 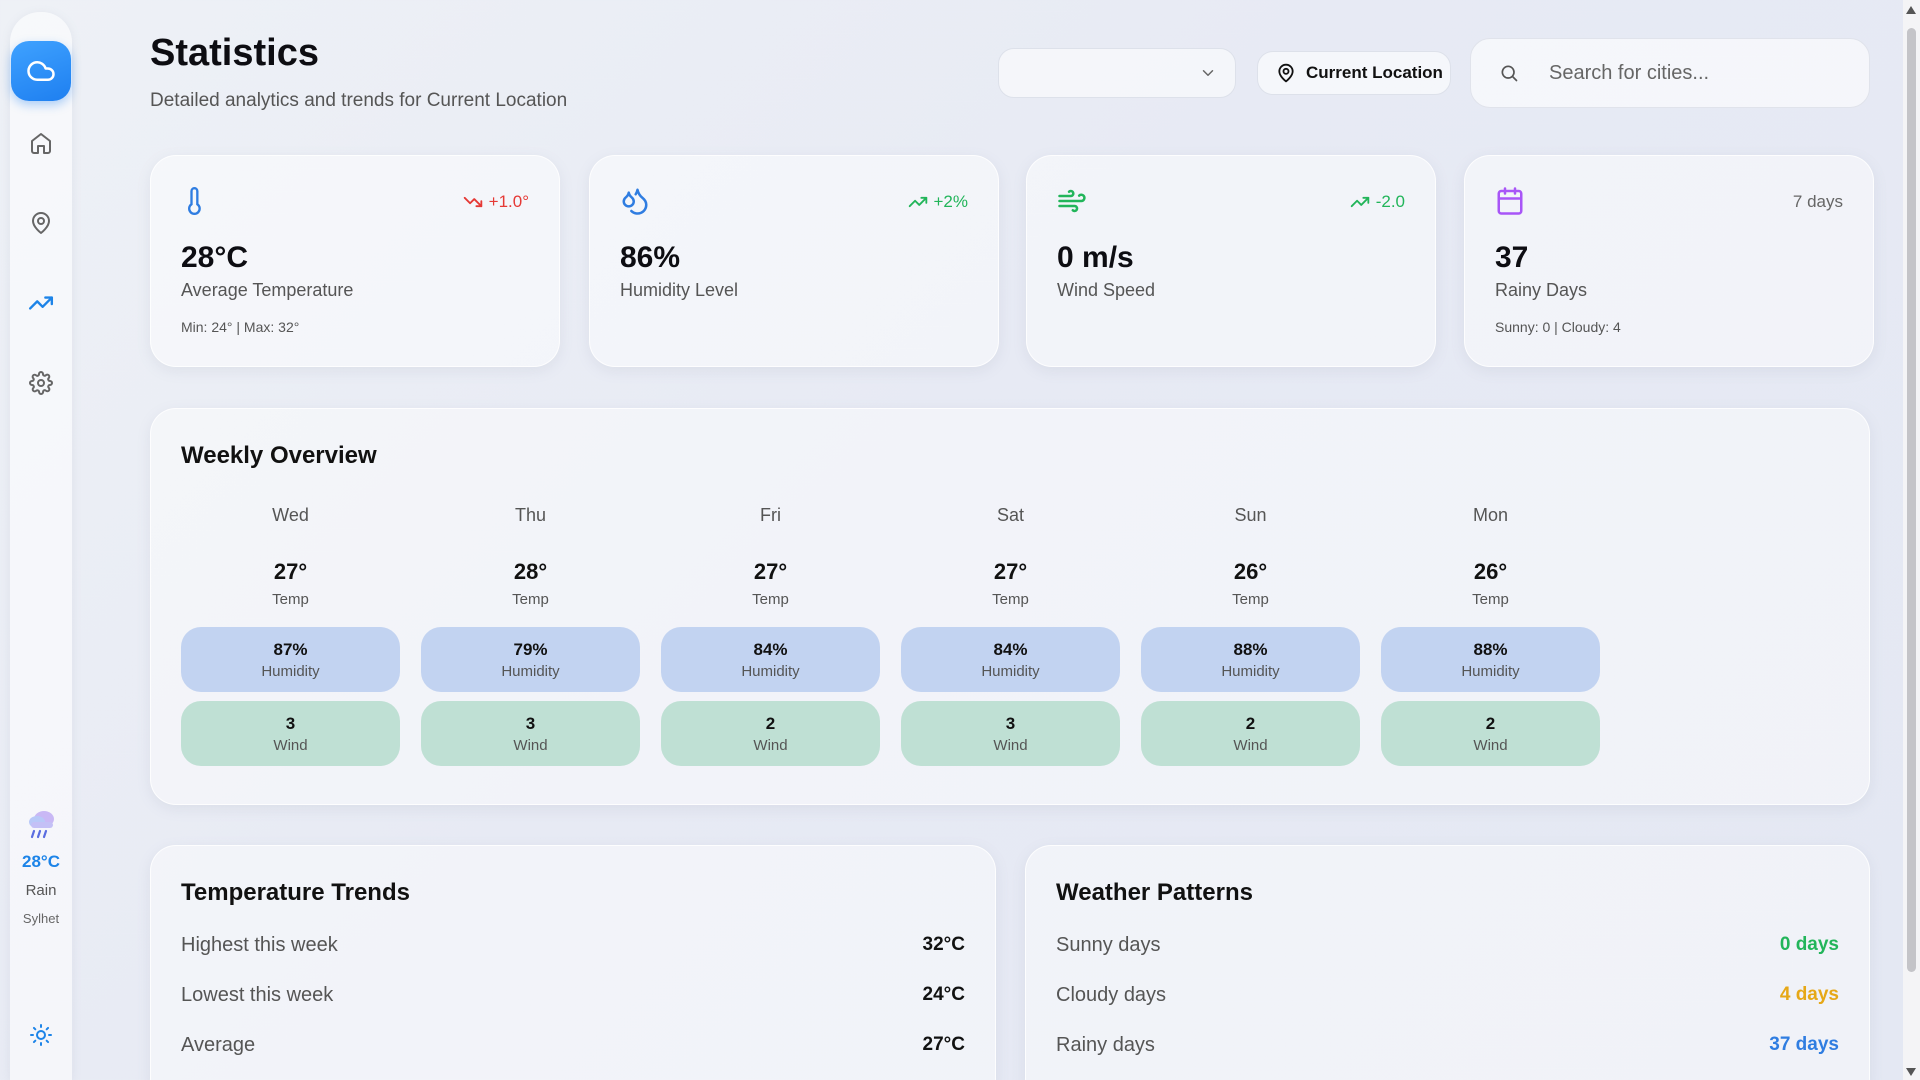 What do you see at coordinates (1106, 290) in the screenshot?
I see `card-label: Wind Speed` at bounding box center [1106, 290].